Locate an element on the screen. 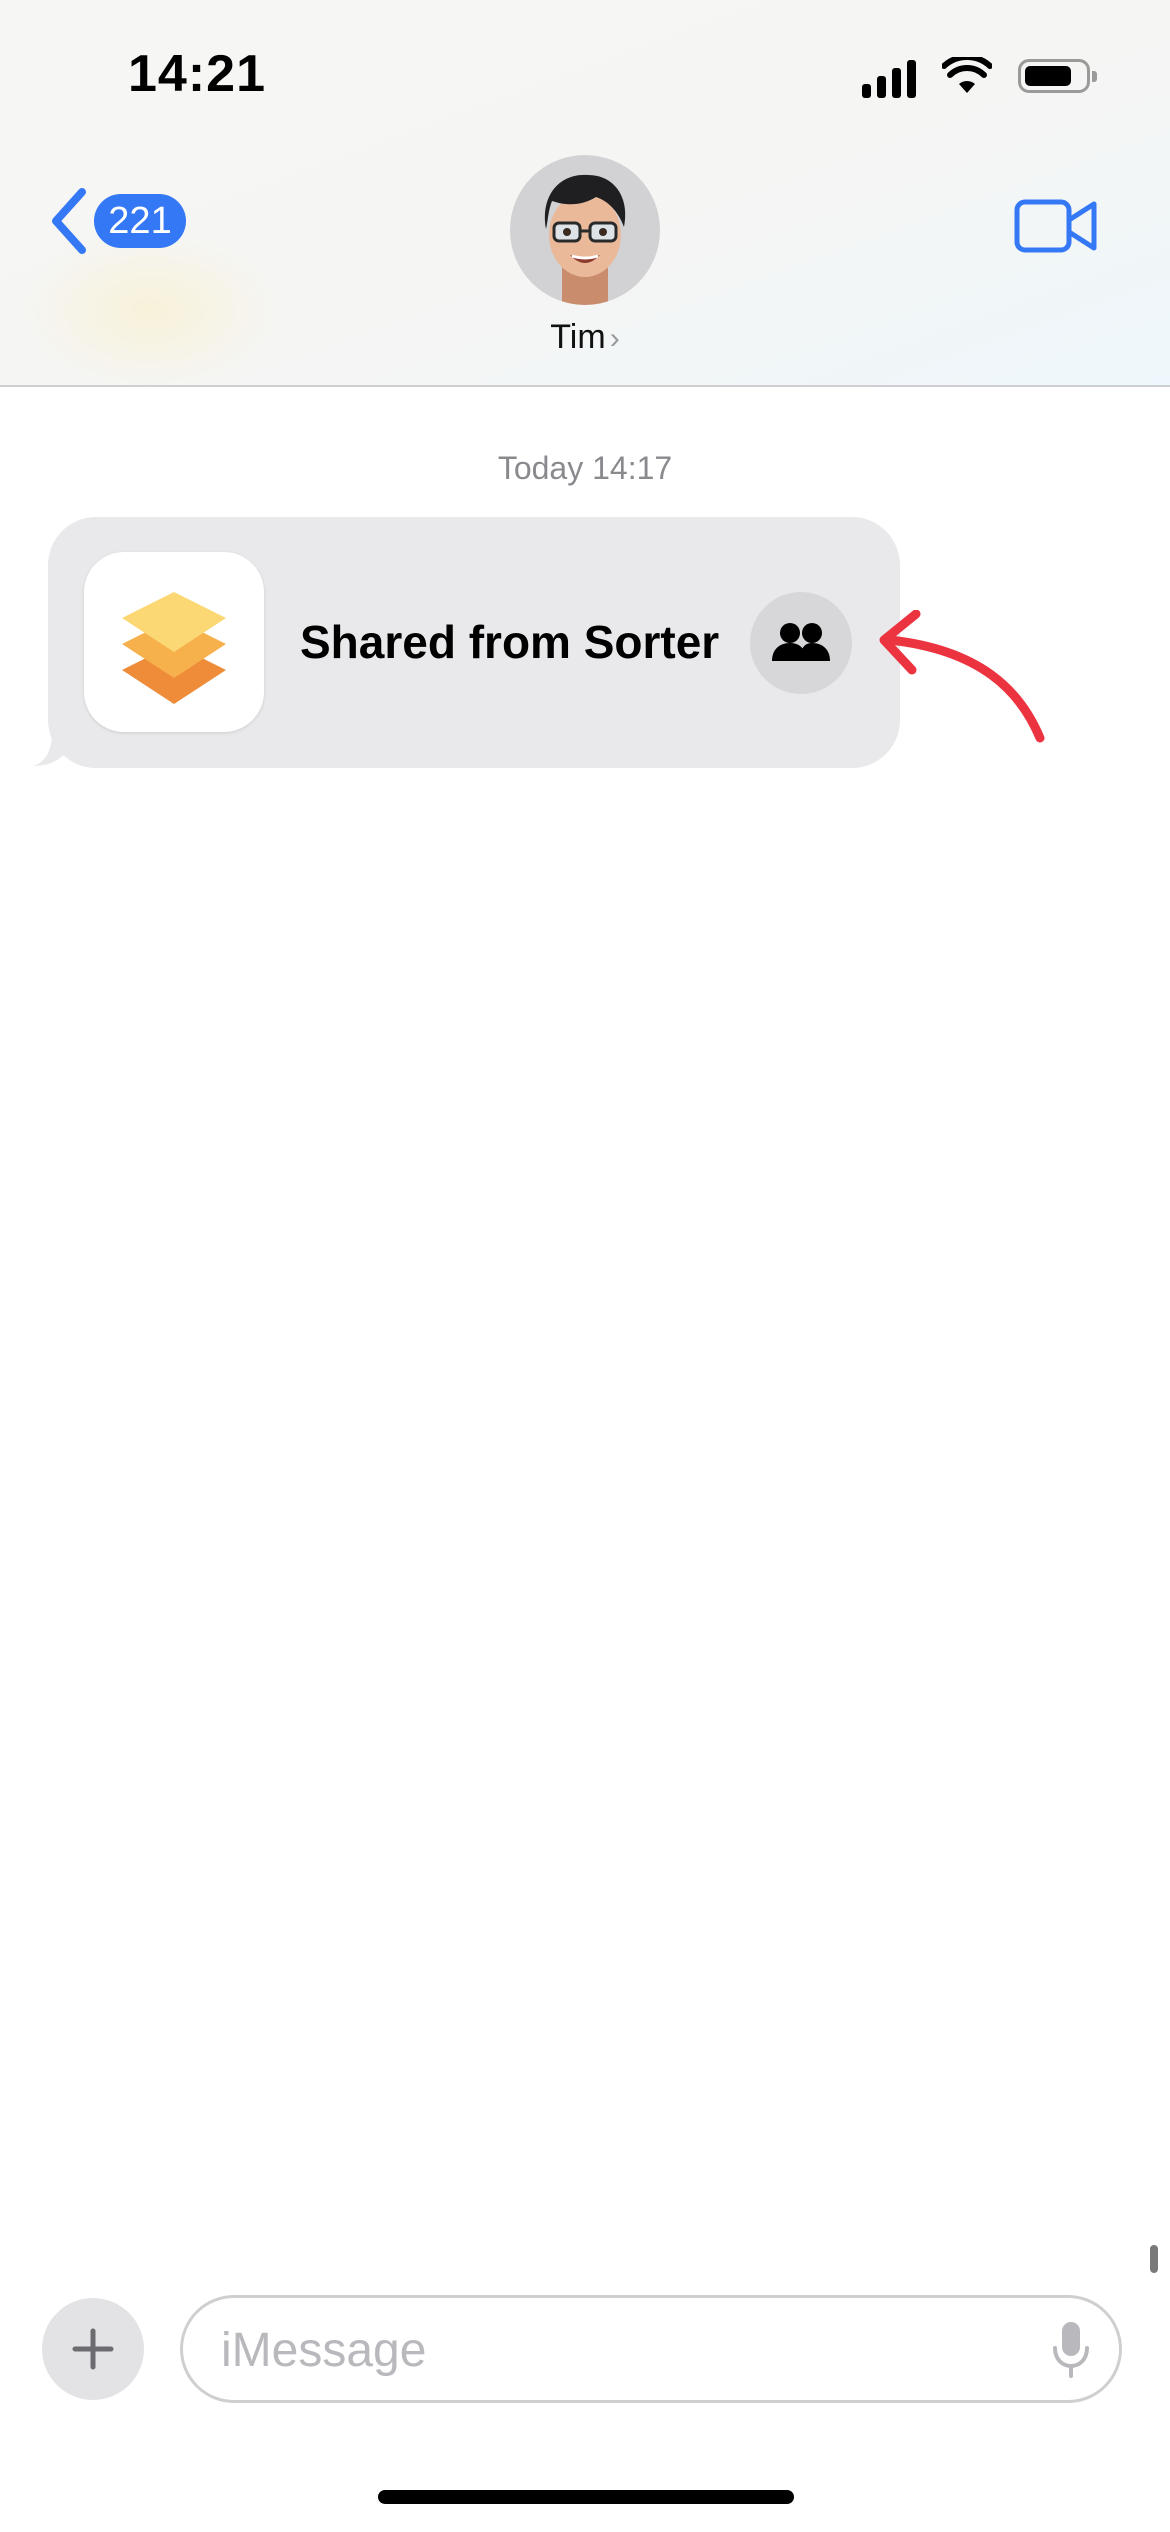 This screenshot has width=1170, height=2532. chevron-right-icon: › is located at coordinates (614, 338).